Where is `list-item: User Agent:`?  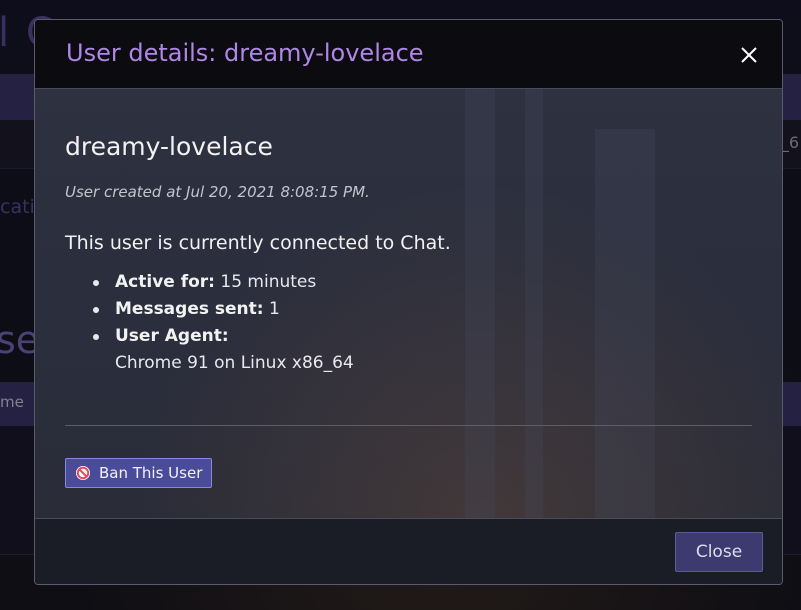
list-item: User Agent: is located at coordinates (223, 336).